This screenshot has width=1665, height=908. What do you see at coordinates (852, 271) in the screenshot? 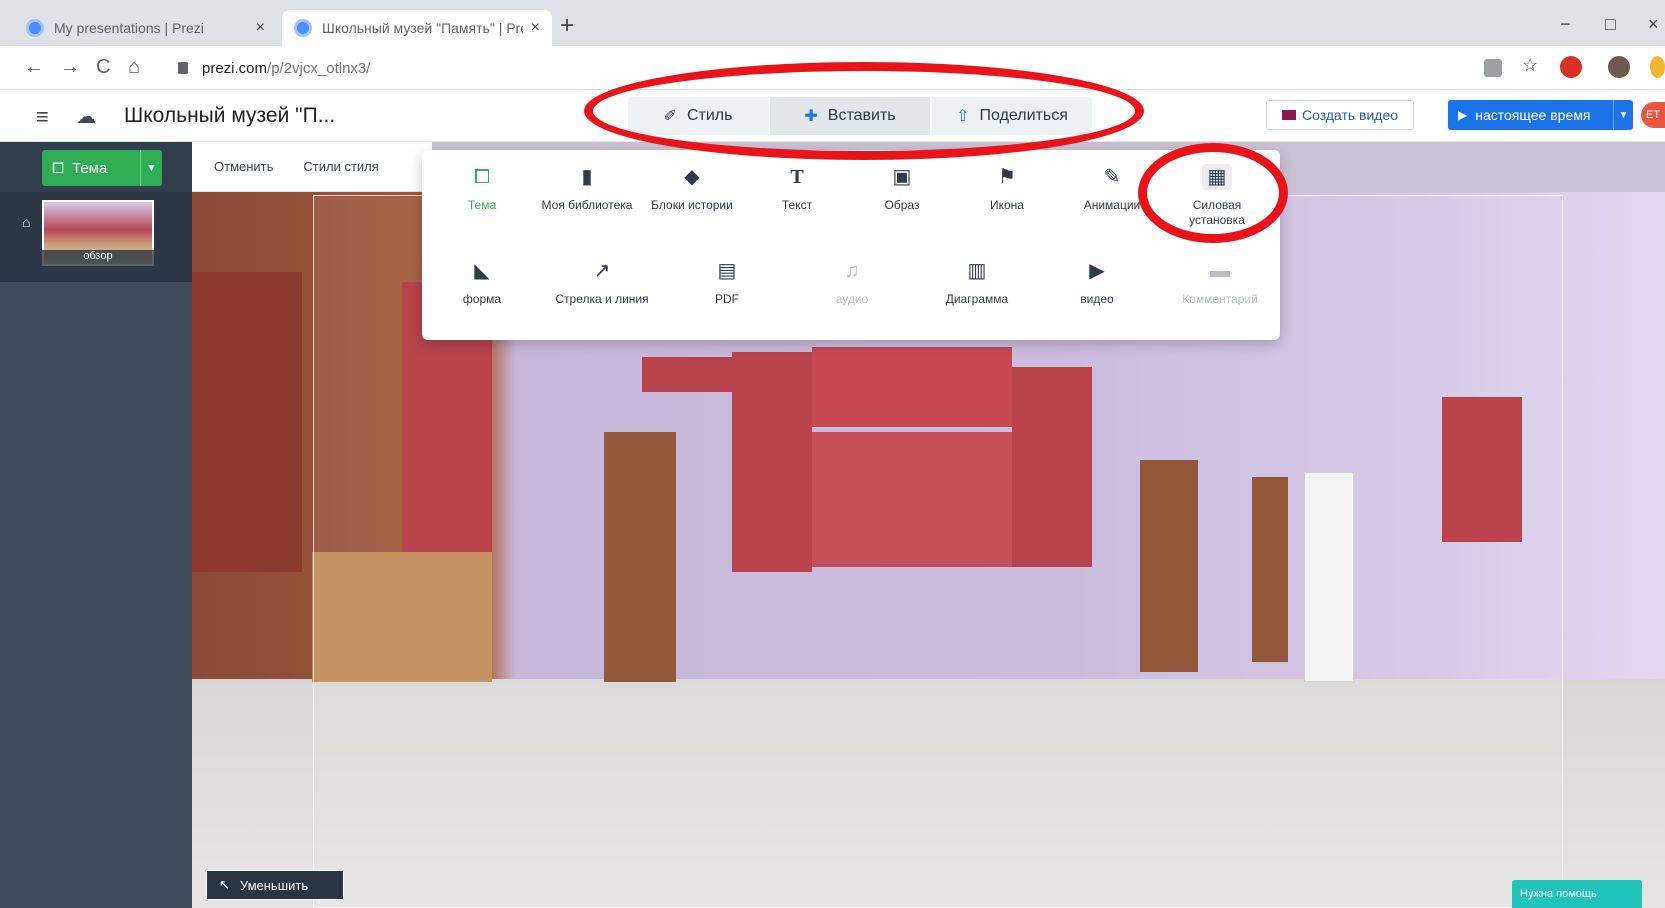
I see `music-note-icon: ♫` at bounding box center [852, 271].